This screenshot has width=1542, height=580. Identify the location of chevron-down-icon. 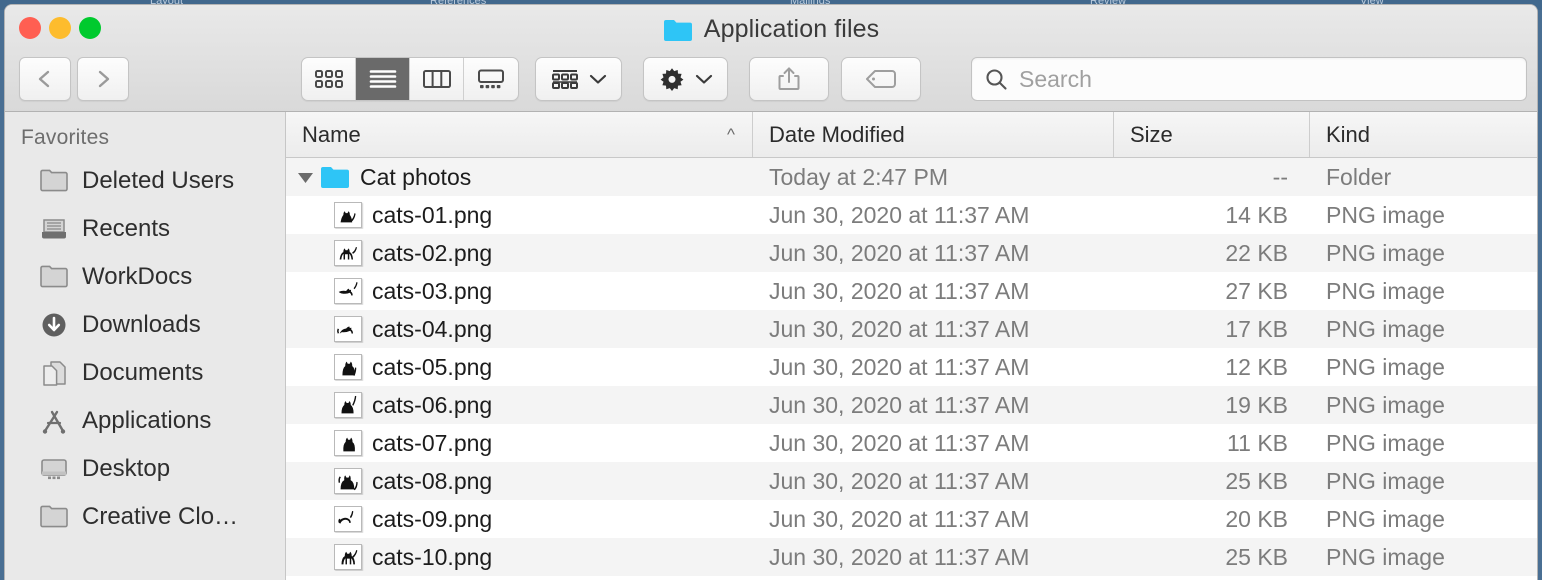
(704, 79).